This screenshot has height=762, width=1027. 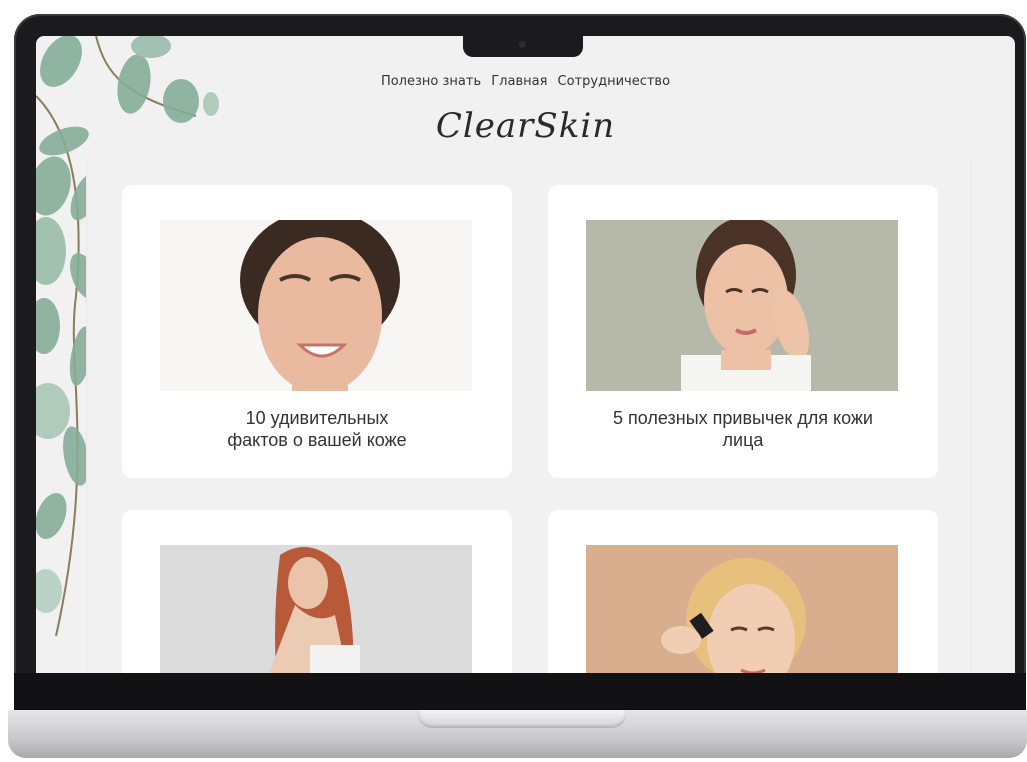 I want to click on article-title-1: 10 удивительных фактов о вашей коже, so click(x=317, y=429).